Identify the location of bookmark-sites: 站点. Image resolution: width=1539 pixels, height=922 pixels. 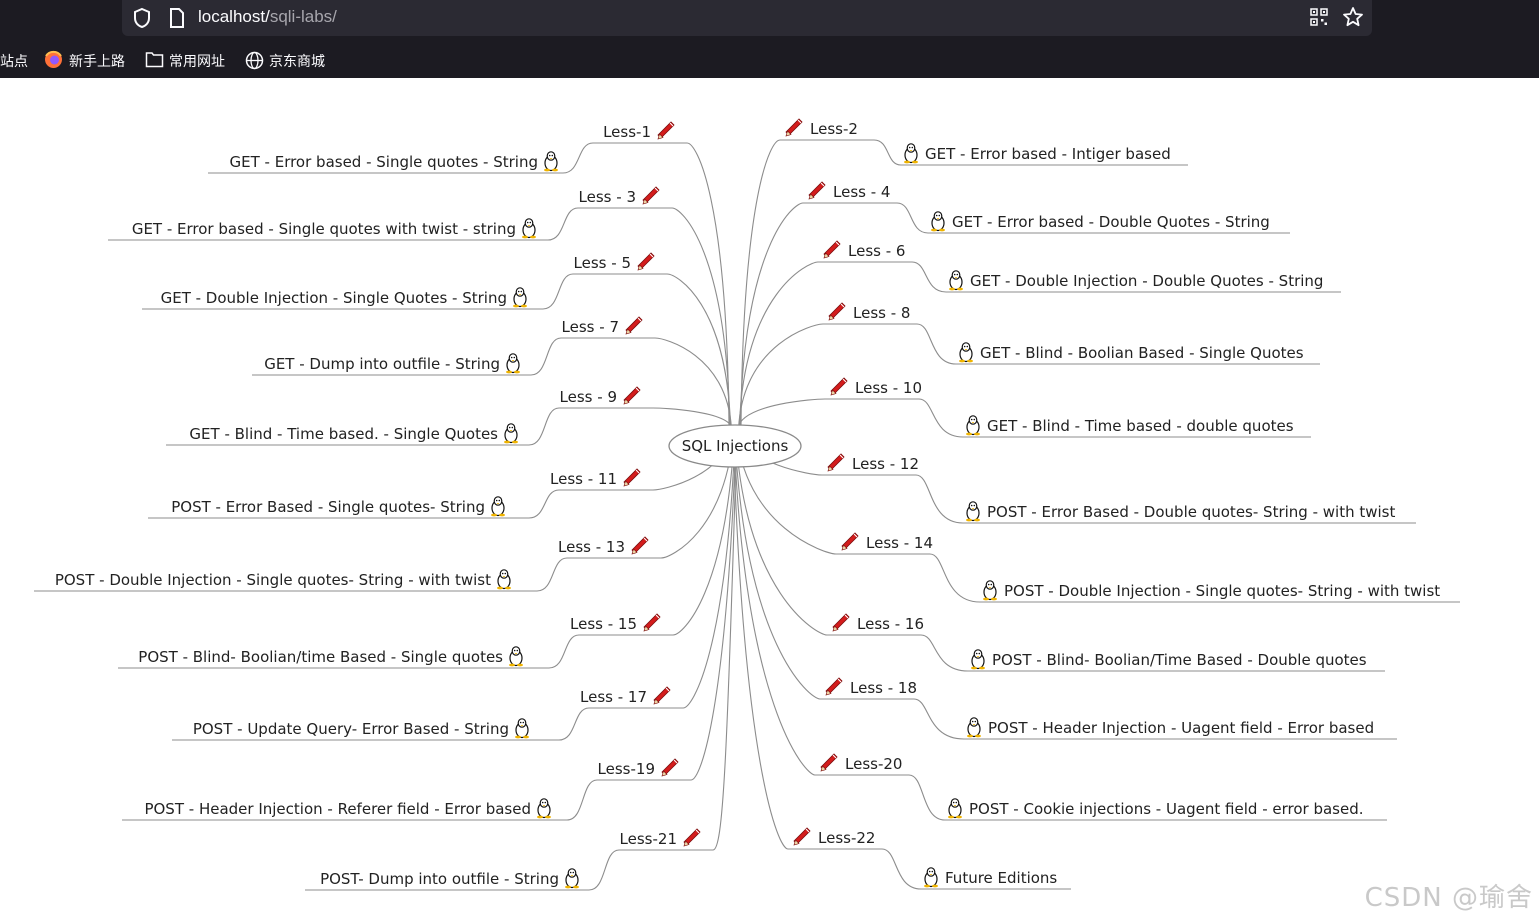
(14, 61).